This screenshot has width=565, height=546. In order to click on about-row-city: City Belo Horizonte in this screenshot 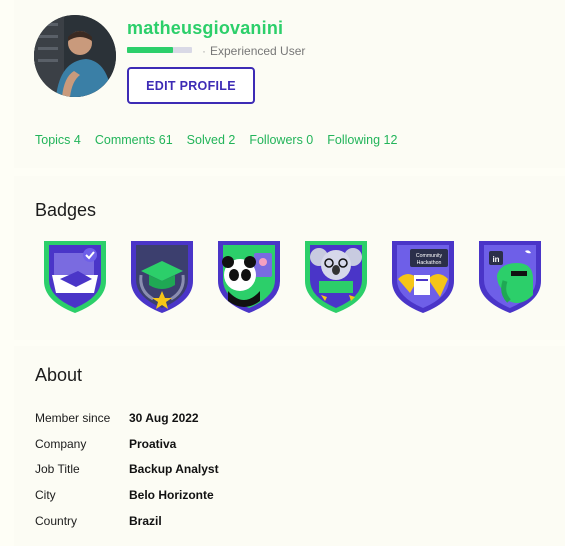, I will do `click(127, 495)`.